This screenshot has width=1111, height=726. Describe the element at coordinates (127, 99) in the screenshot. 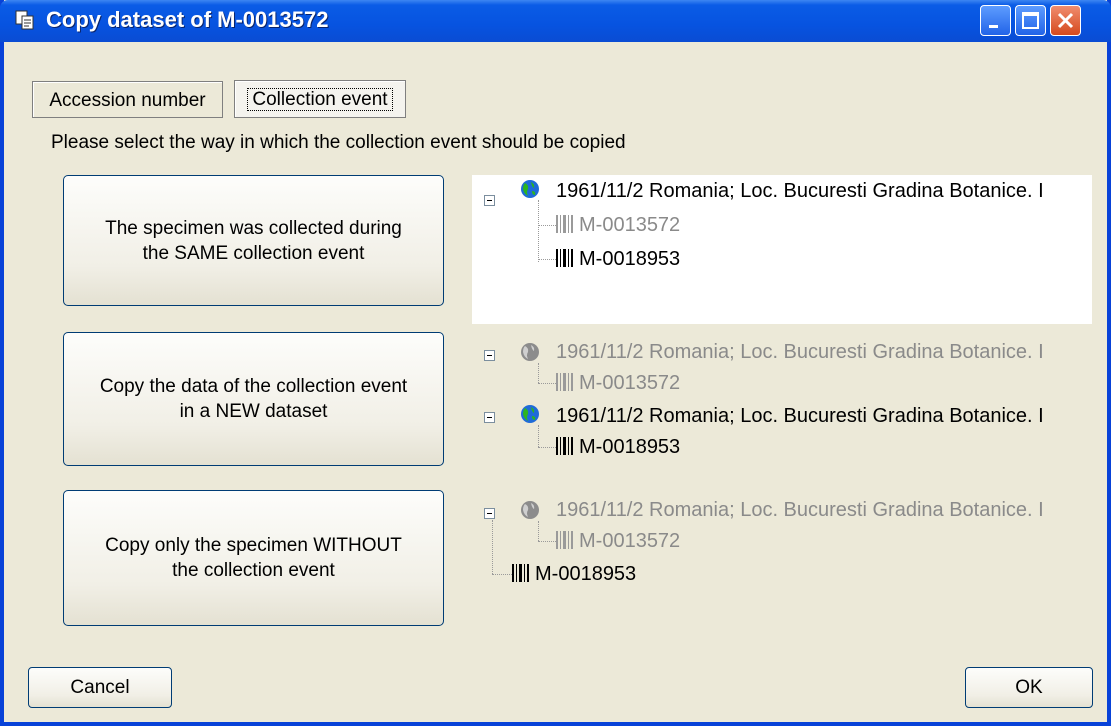

I see `tab-accession-number: Accession number` at that location.